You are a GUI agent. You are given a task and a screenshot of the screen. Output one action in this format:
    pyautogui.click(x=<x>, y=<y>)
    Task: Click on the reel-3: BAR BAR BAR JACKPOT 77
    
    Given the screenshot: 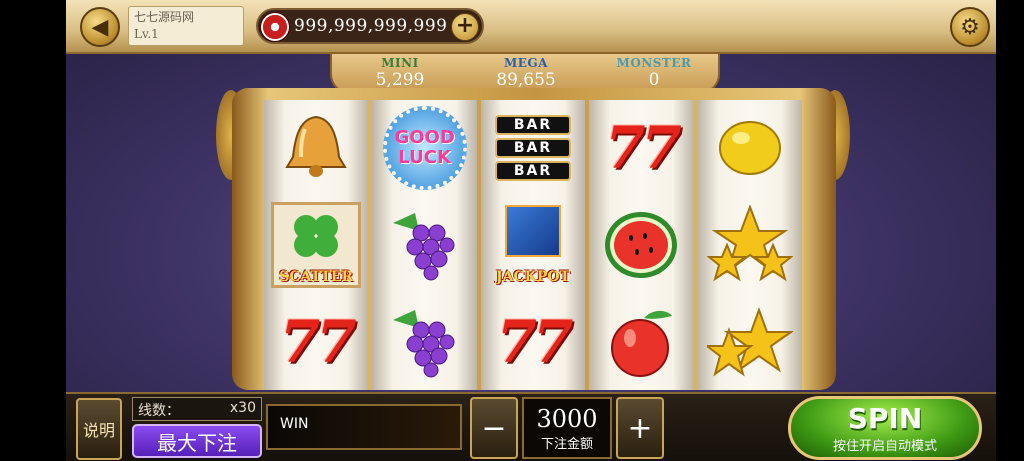 What is the action you would take?
    pyautogui.click(x=533, y=245)
    